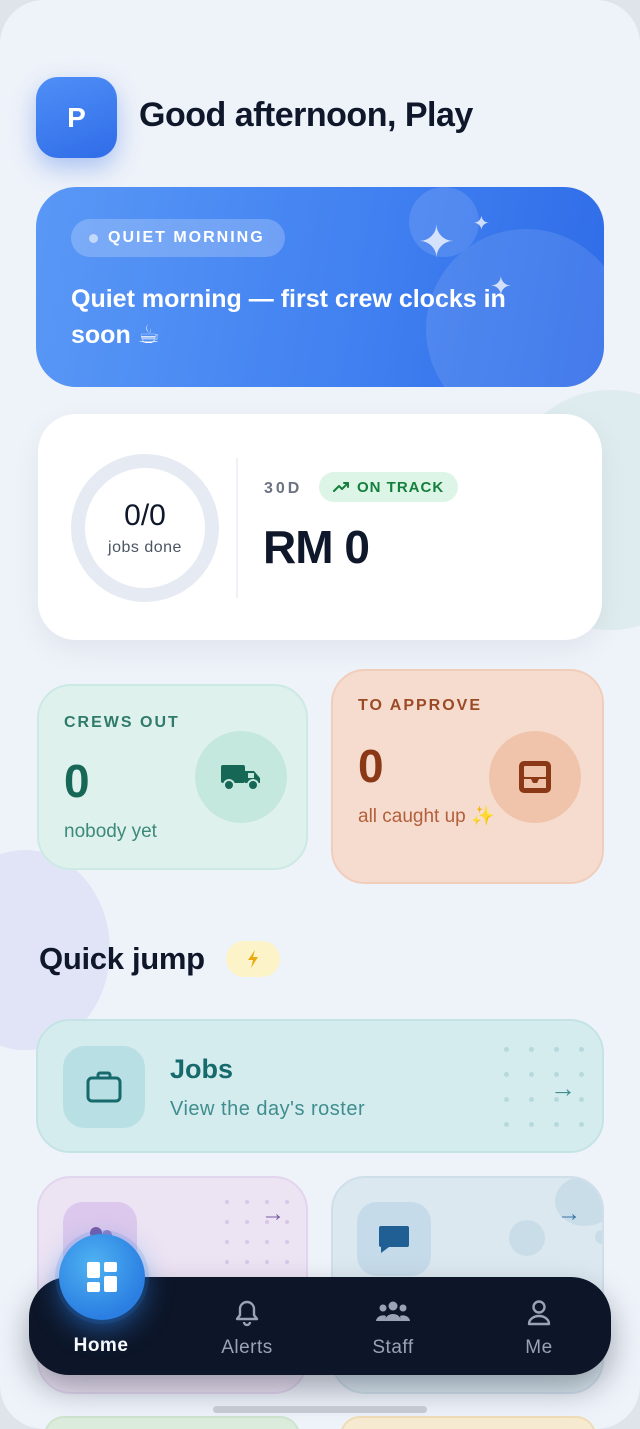 The image size is (640, 1429). I want to click on status-pill: QUIET MORNING, so click(178, 238).